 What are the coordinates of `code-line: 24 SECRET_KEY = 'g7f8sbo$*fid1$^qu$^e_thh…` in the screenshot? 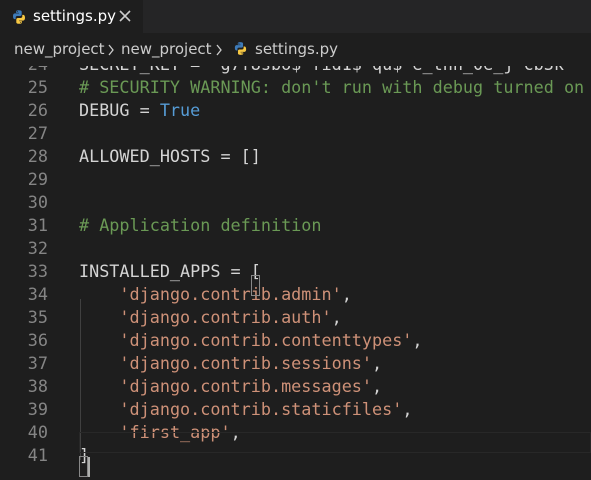 It's located at (295, 71).